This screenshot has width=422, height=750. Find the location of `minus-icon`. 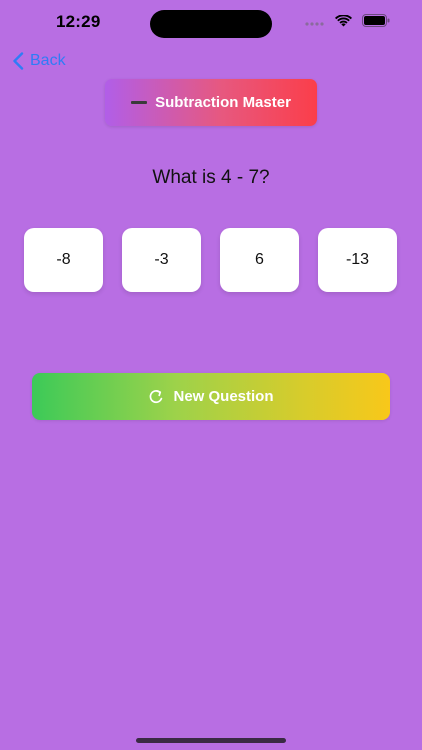

minus-icon is located at coordinates (139, 102).